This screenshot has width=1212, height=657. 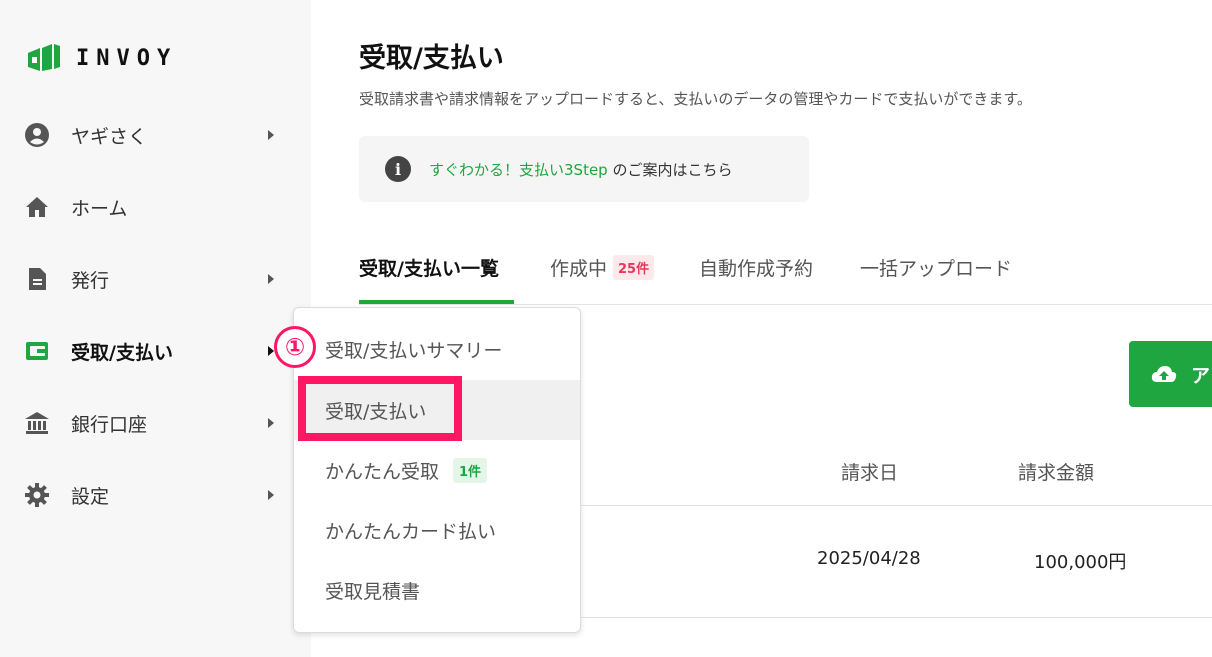 What do you see at coordinates (122, 352) in the screenshot?
I see `sidebar-item-label: 受取/支払い` at bounding box center [122, 352].